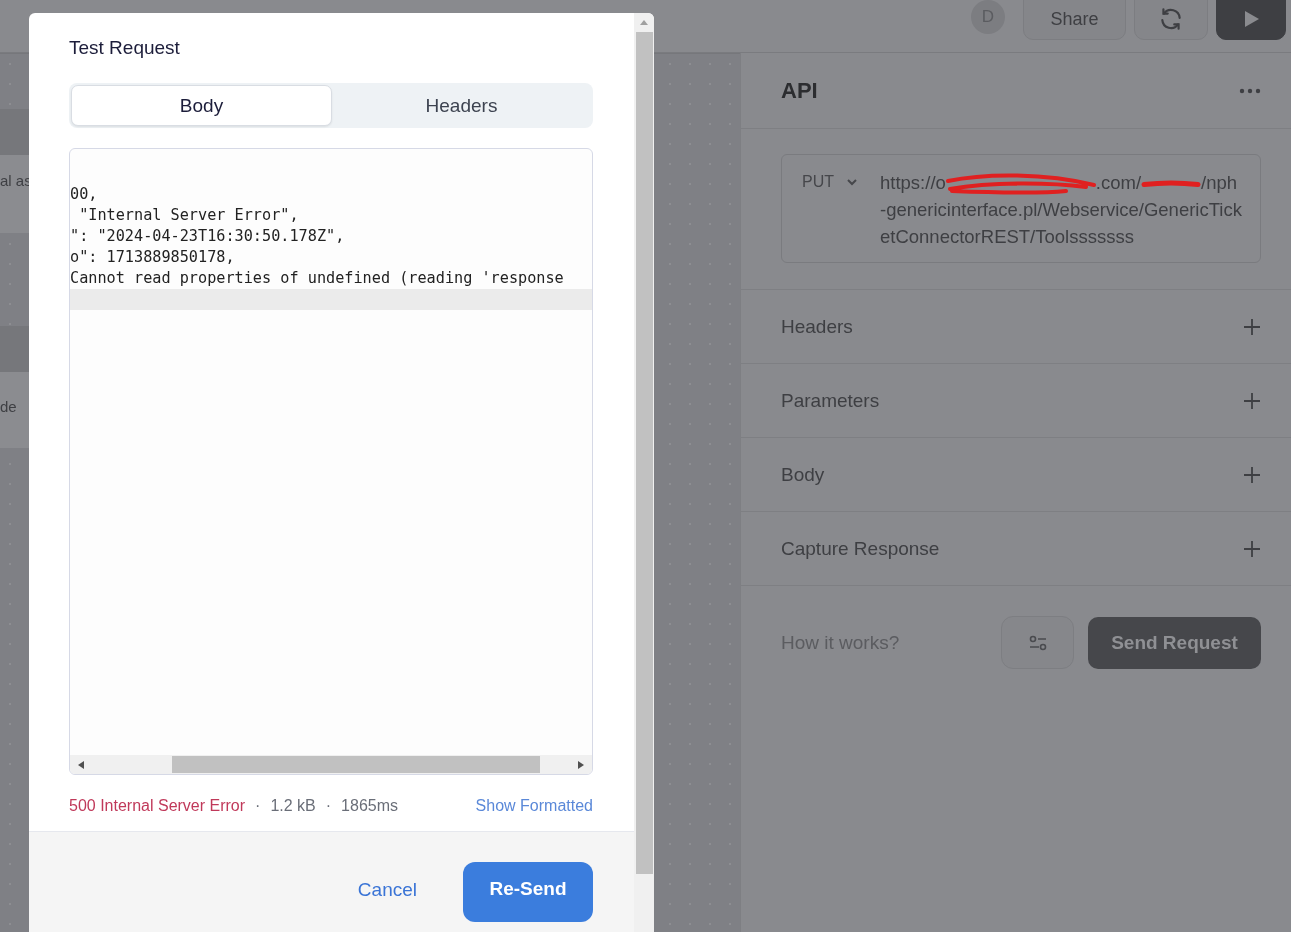 This screenshot has width=1291, height=932. I want to click on url-text: https://o .com/ /nph-genericinterface.pl/Webservice/GenericTicketConnectorREST/Toolsssssss, so click(1061, 210).